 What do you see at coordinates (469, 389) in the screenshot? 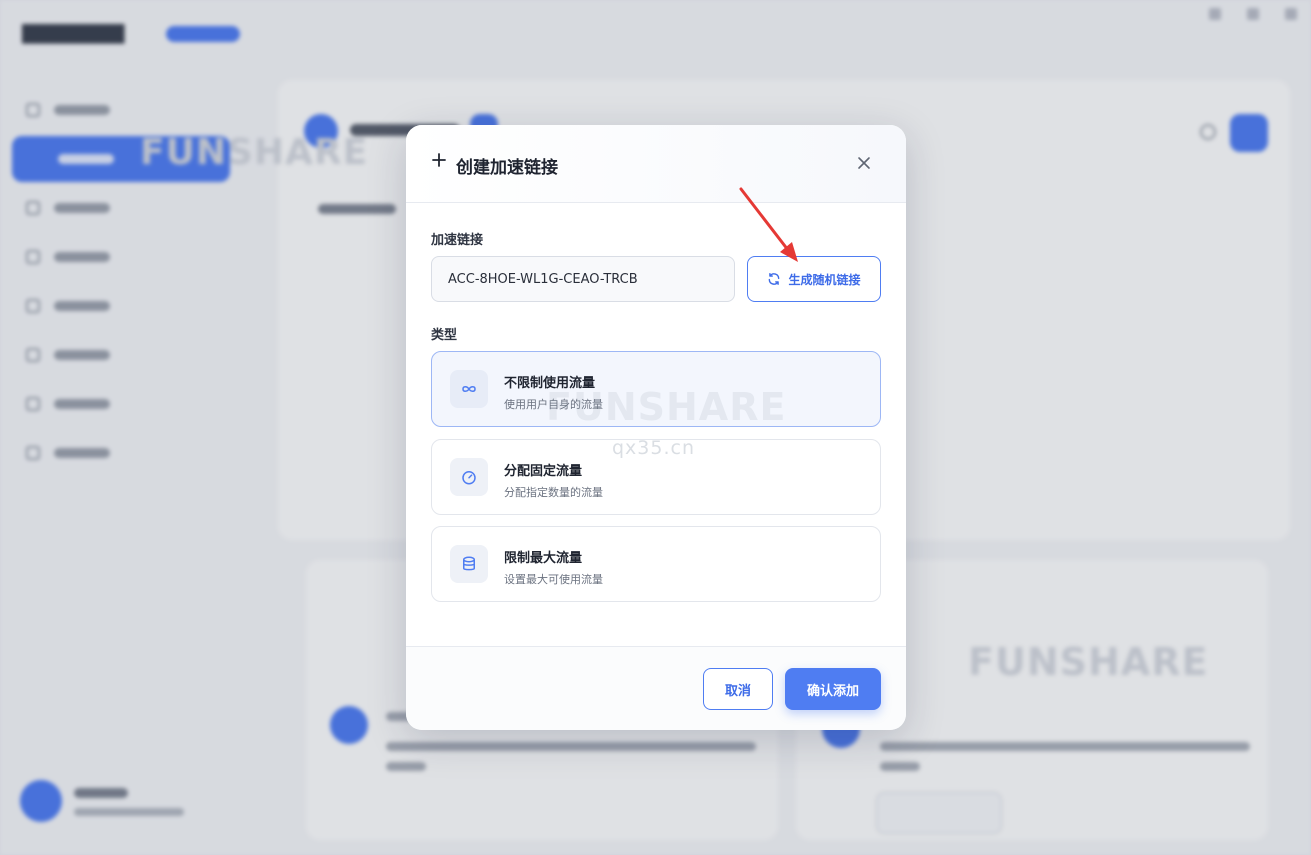
I see `infinity-icon` at bounding box center [469, 389].